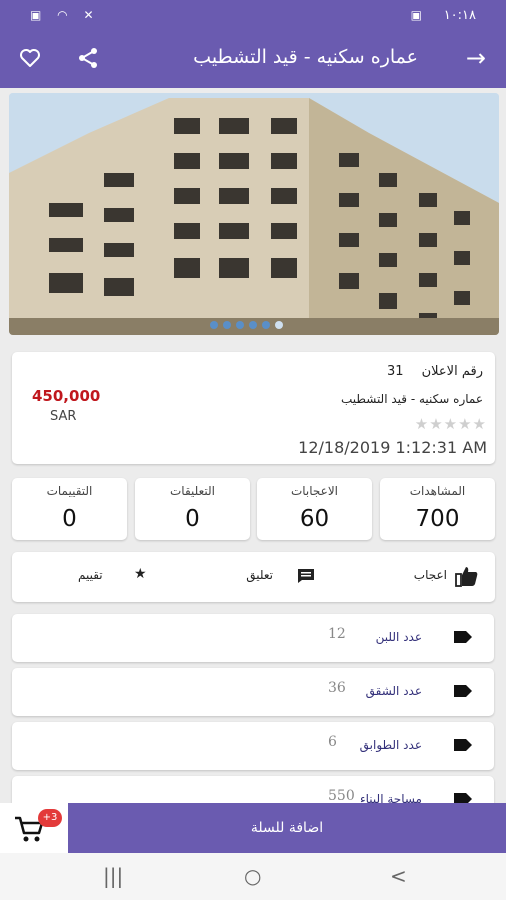 This screenshot has width=506, height=900. Describe the element at coordinates (65, 15) in the screenshot. I see `status-icons: ▣ ◠ ✕` at that location.